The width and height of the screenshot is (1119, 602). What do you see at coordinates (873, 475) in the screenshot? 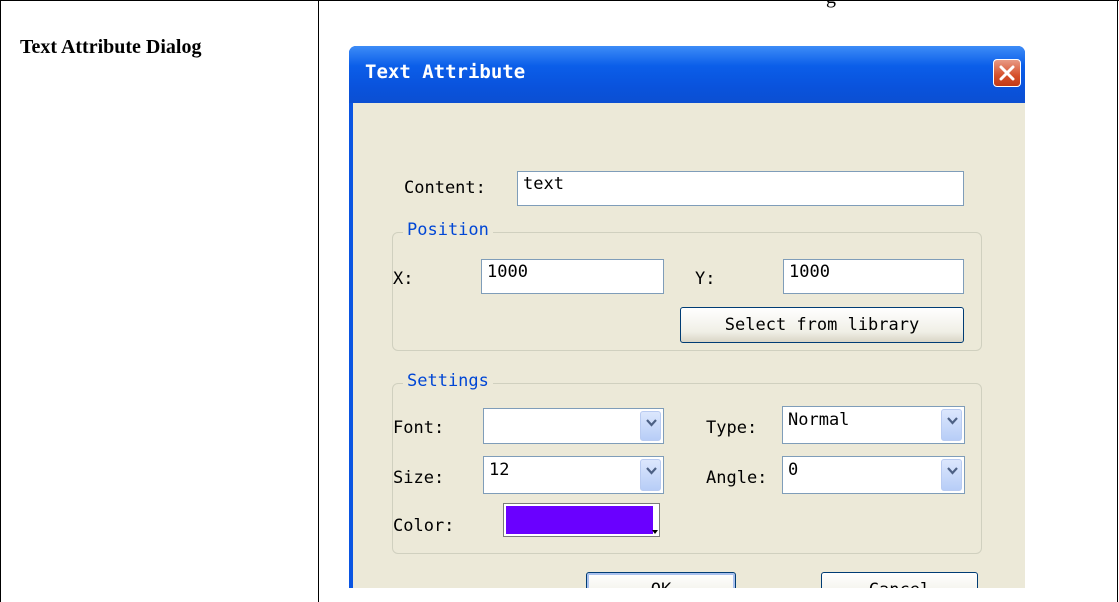
I see `angle-select: 0` at bounding box center [873, 475].